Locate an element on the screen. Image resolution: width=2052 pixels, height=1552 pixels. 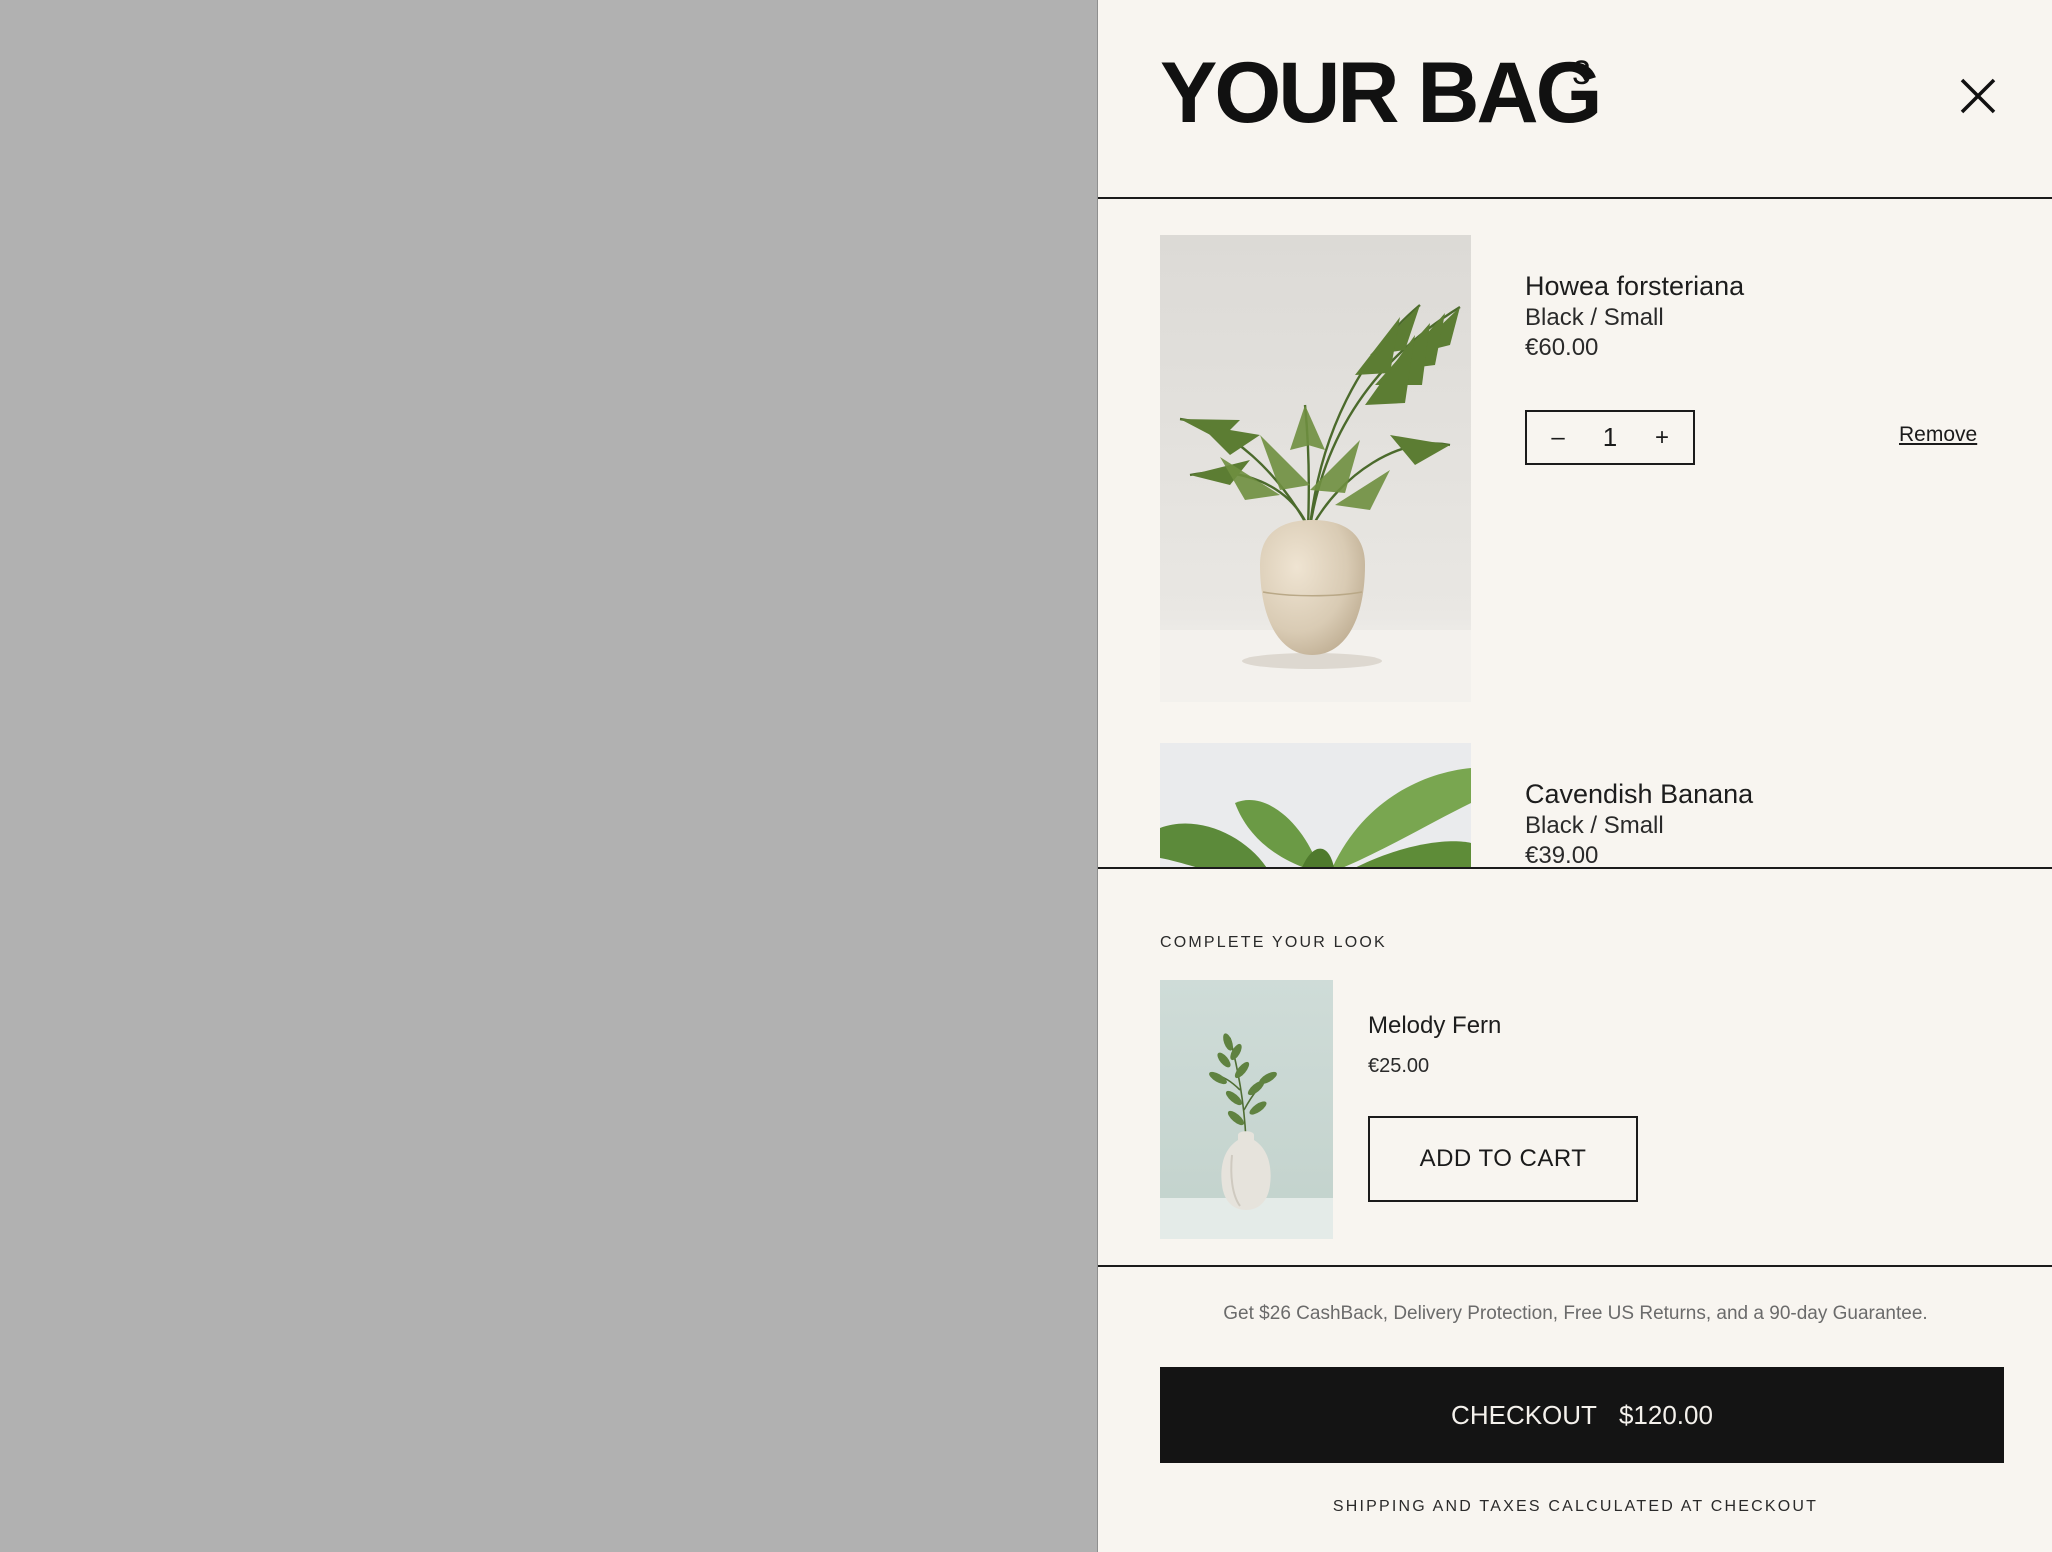
item-info: Cavendish Banana Black / Small €39.00 is located at coordinates (1639, 823).